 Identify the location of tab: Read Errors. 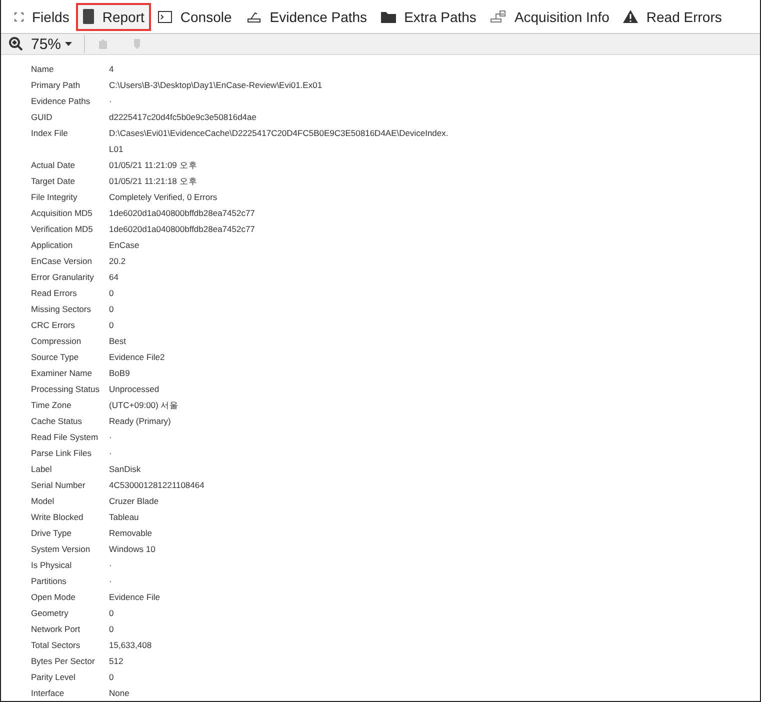
(672, 16).